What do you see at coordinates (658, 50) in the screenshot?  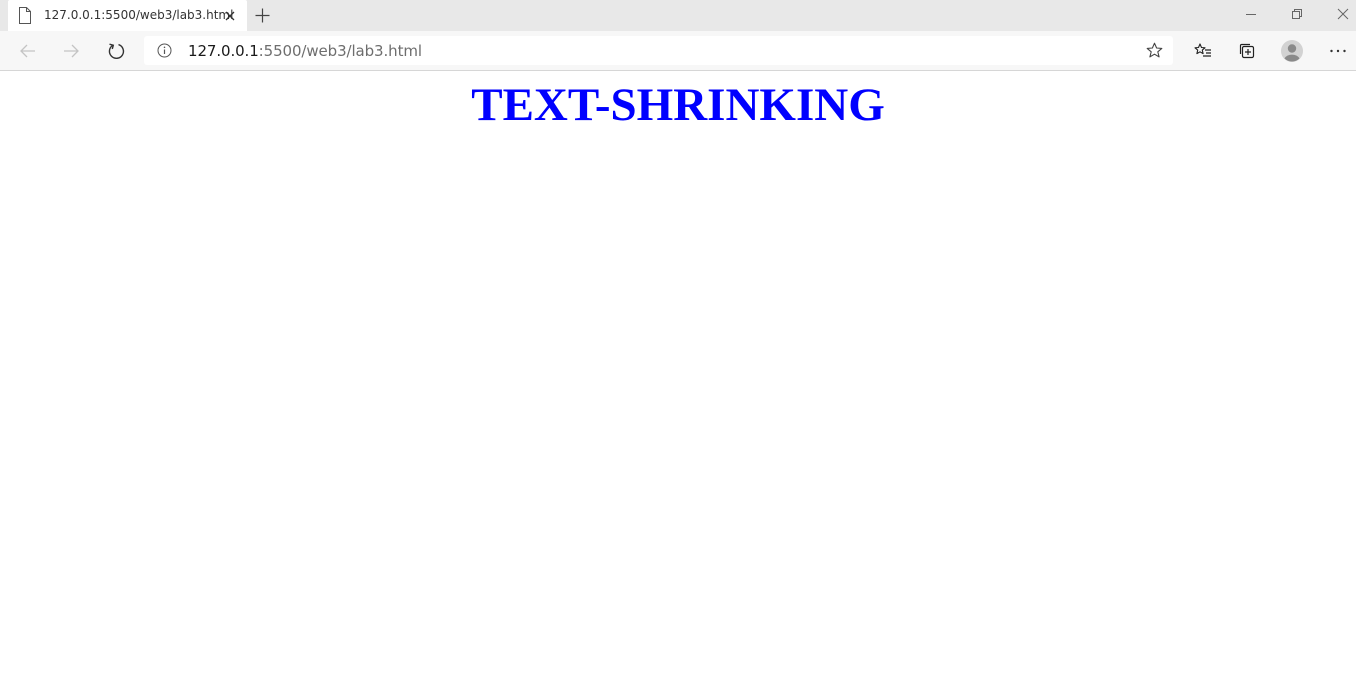 I see `address-bar: 127.0.0.1:5500/web3/lab3.html` at bounding box center [658, 50].